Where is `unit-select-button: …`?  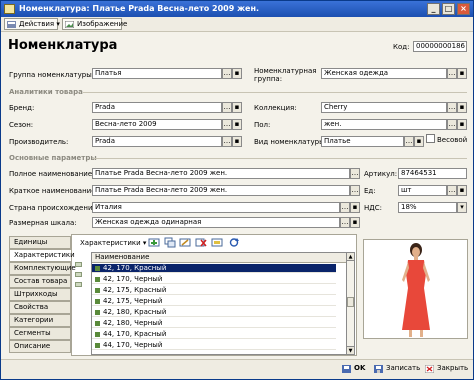
unit-select-button: … is located at coordinates (452, 190).